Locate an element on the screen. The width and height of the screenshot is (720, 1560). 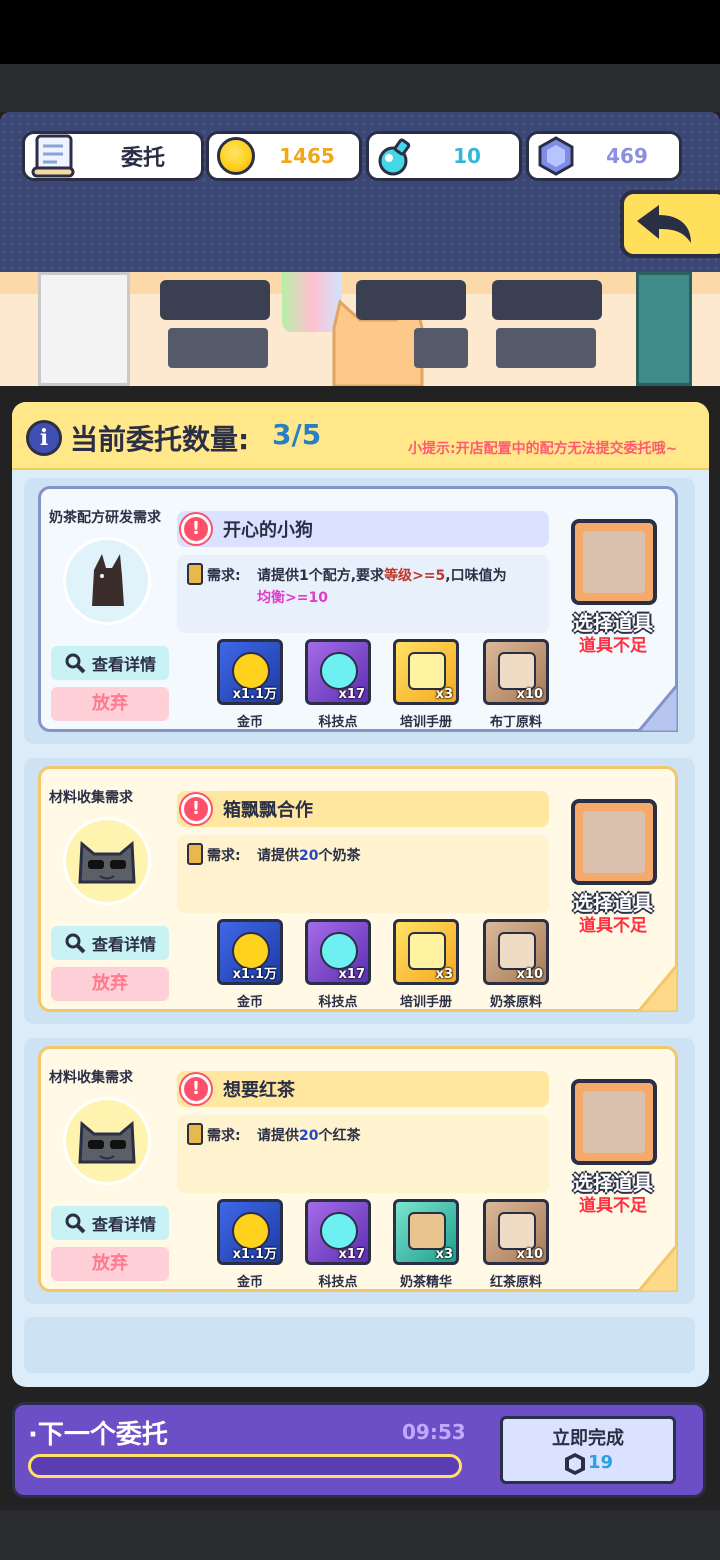
coin-counter: 1465 is located at coordinates (284, 156).